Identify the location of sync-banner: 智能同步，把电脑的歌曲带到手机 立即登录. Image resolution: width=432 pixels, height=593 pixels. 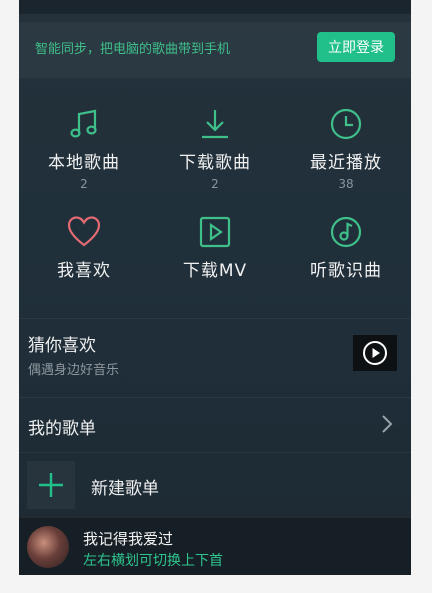
(215, 50).